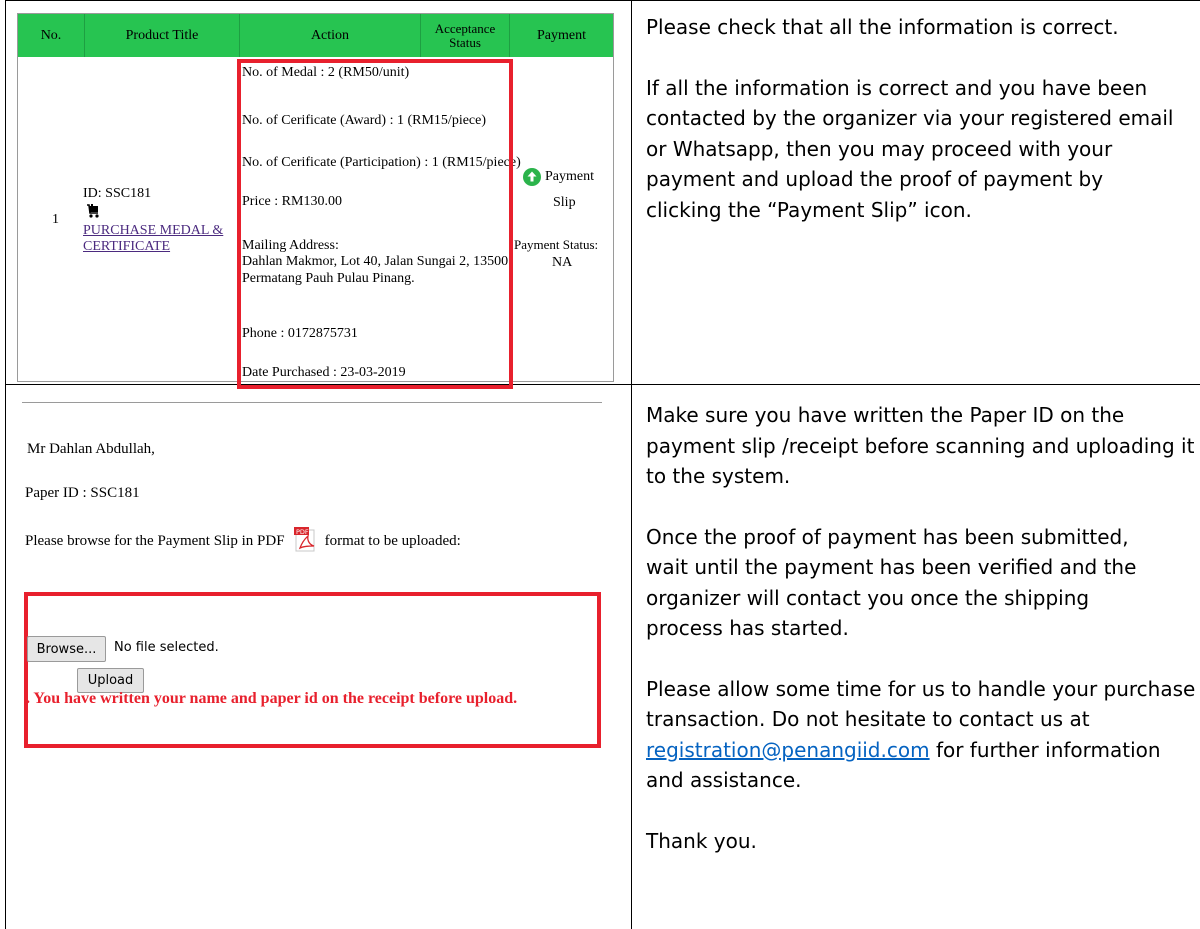 The image size is (1200, 929). What do you see at coordinates (5, 464) in the screenshot?
I see `grid-left-border` at bounding box center [5, 464].